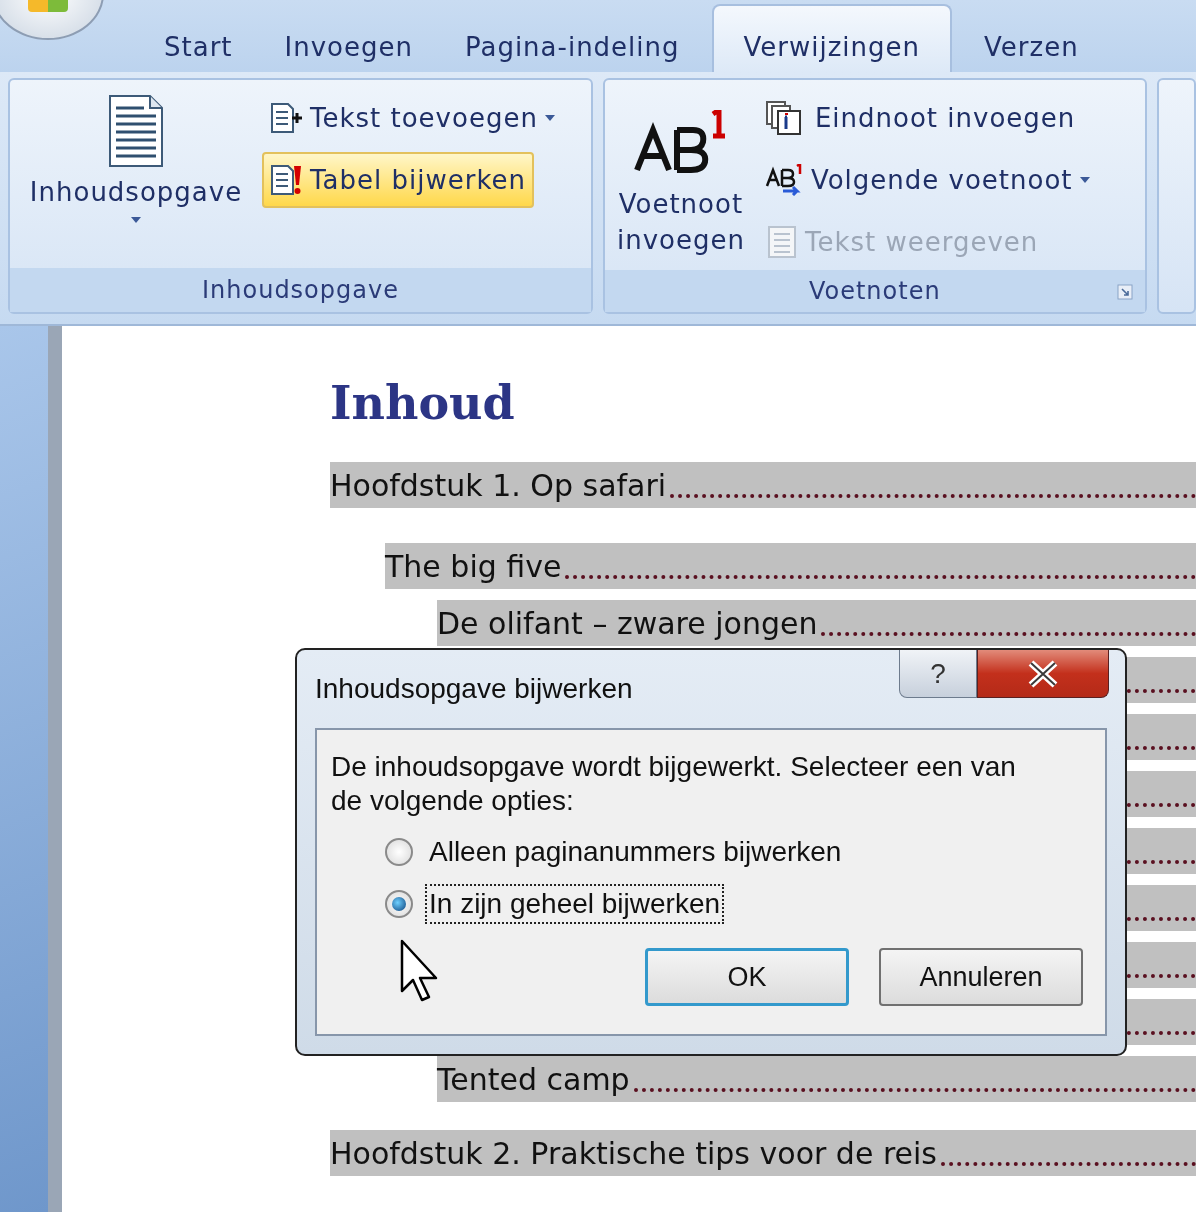 The height and width of the screenshot is (1212, 1196). I want to click on ribbon-button: Eindnoot invoegen, so click(920, 118).